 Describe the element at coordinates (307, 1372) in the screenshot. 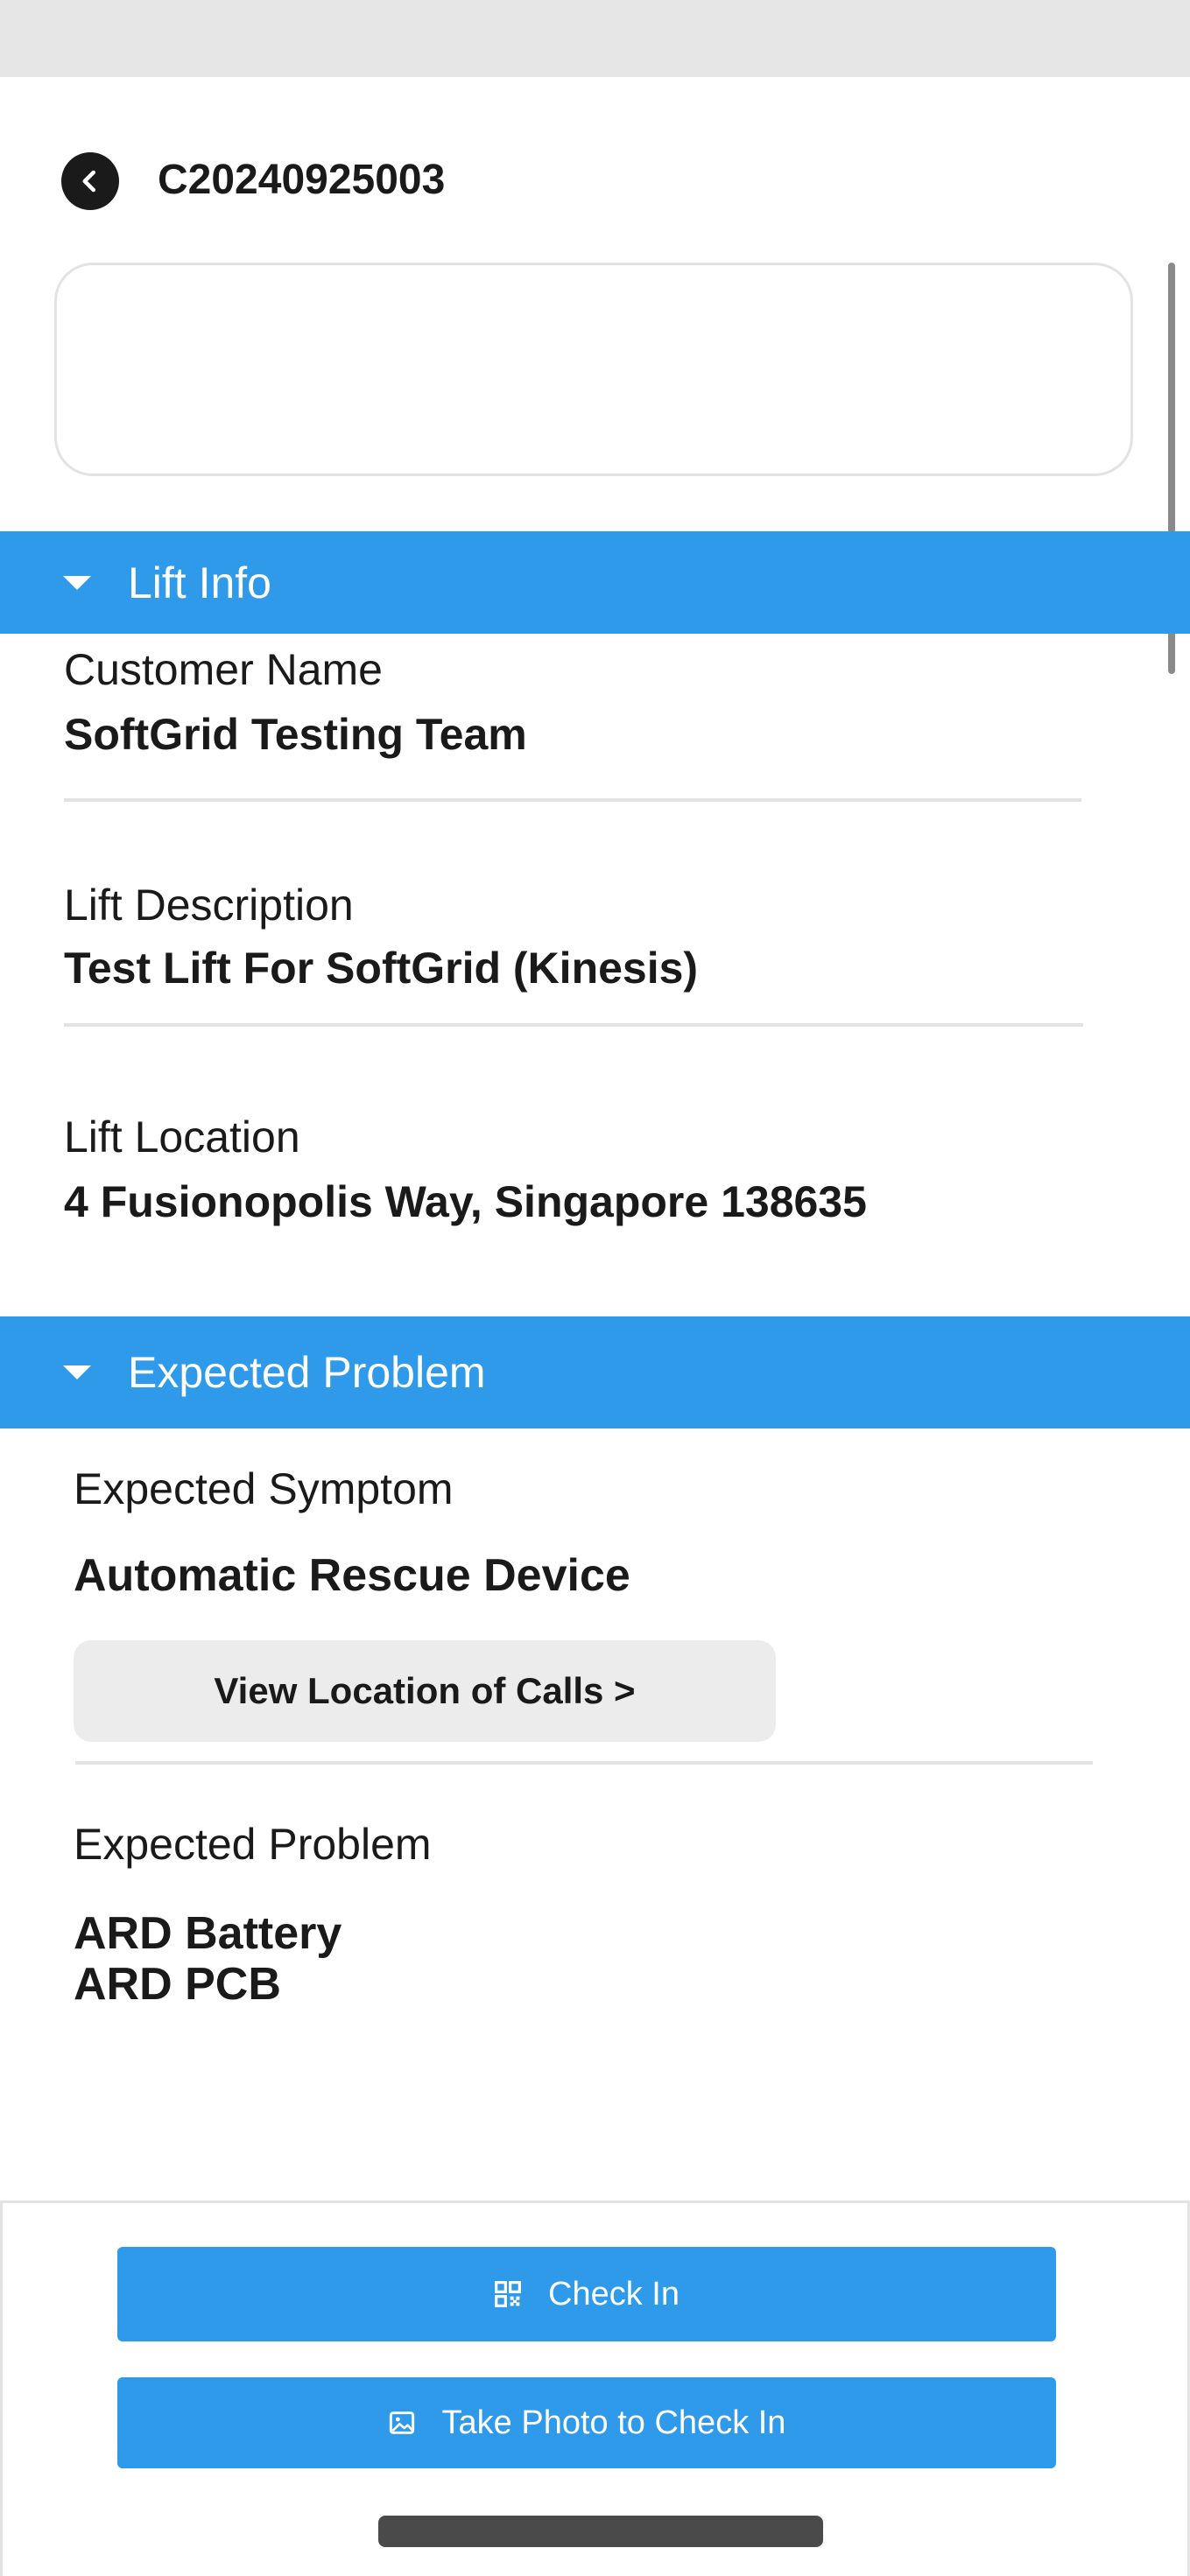

I see `expected-problem-section-title: Expected Problem` at that location.